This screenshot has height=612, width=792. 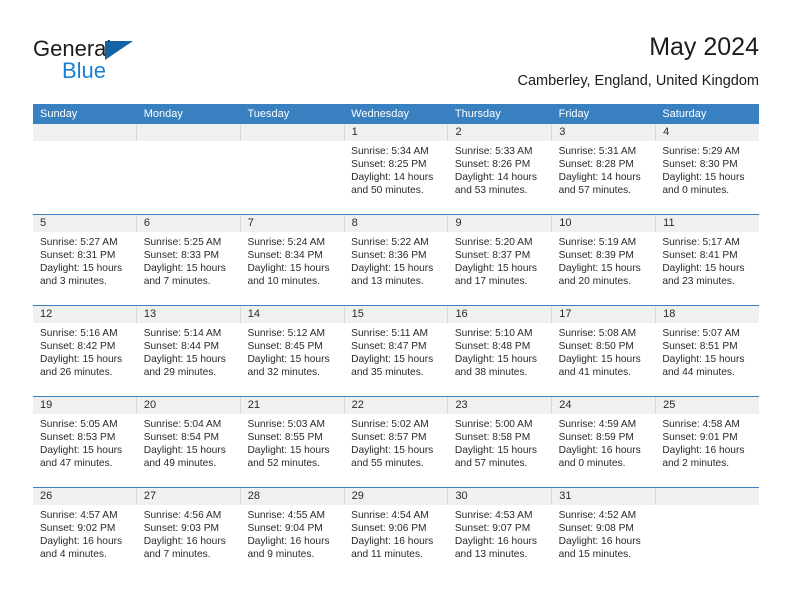 I want to click on day-number: 13, so click(x=187, y=314).